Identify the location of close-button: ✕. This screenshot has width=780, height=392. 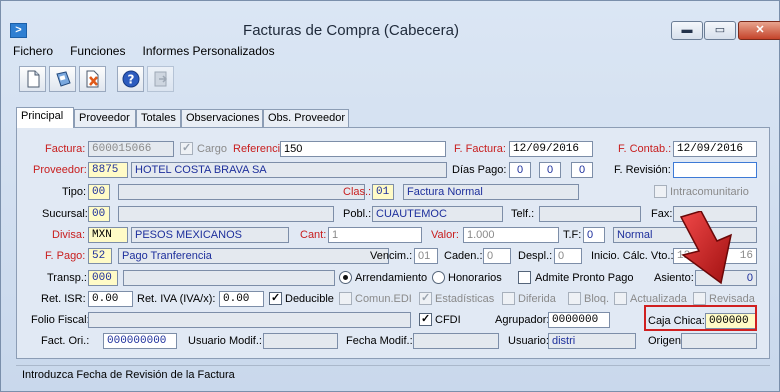
(759, 30).